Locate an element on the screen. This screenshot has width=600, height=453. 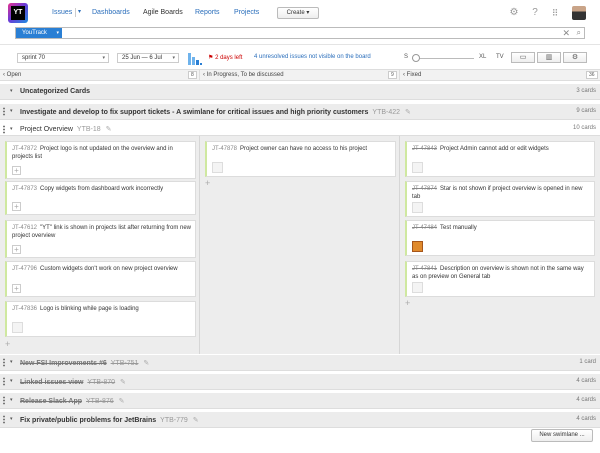
swimlane-linked-issues: ▾ Linked issues view YTB-870 ✎ 4 cards is located at coordinates (300, 382).